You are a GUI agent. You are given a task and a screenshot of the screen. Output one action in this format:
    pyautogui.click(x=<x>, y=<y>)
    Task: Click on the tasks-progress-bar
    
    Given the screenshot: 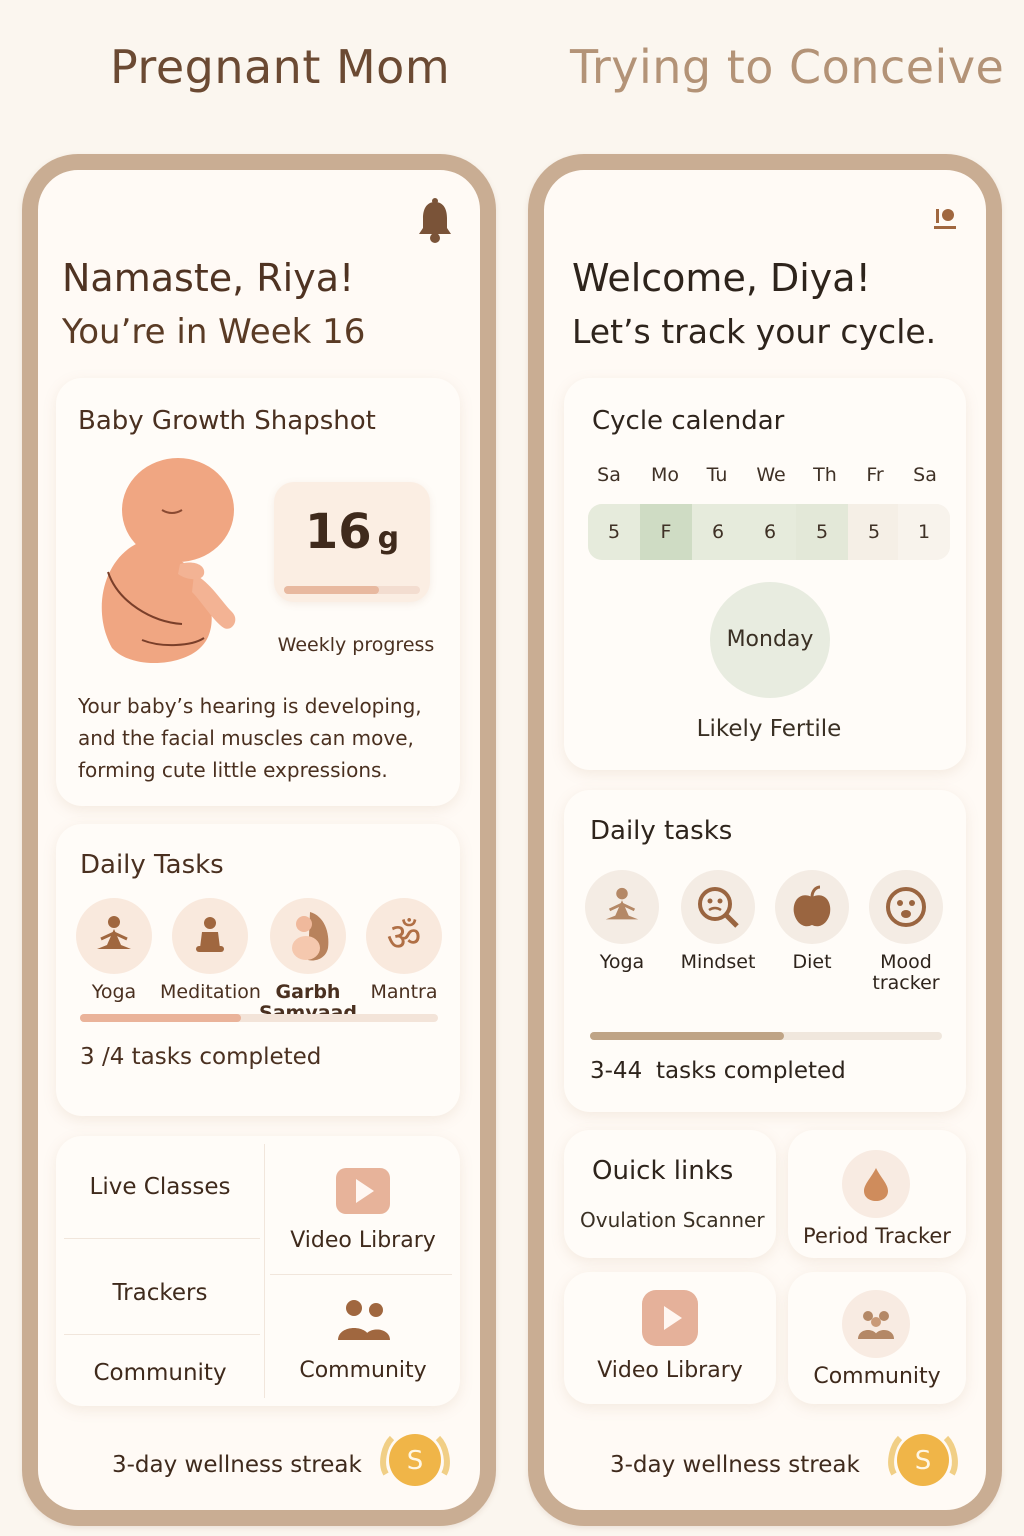 What is the action you would take?
    pyautogui.click(x=766, y=1036)
    